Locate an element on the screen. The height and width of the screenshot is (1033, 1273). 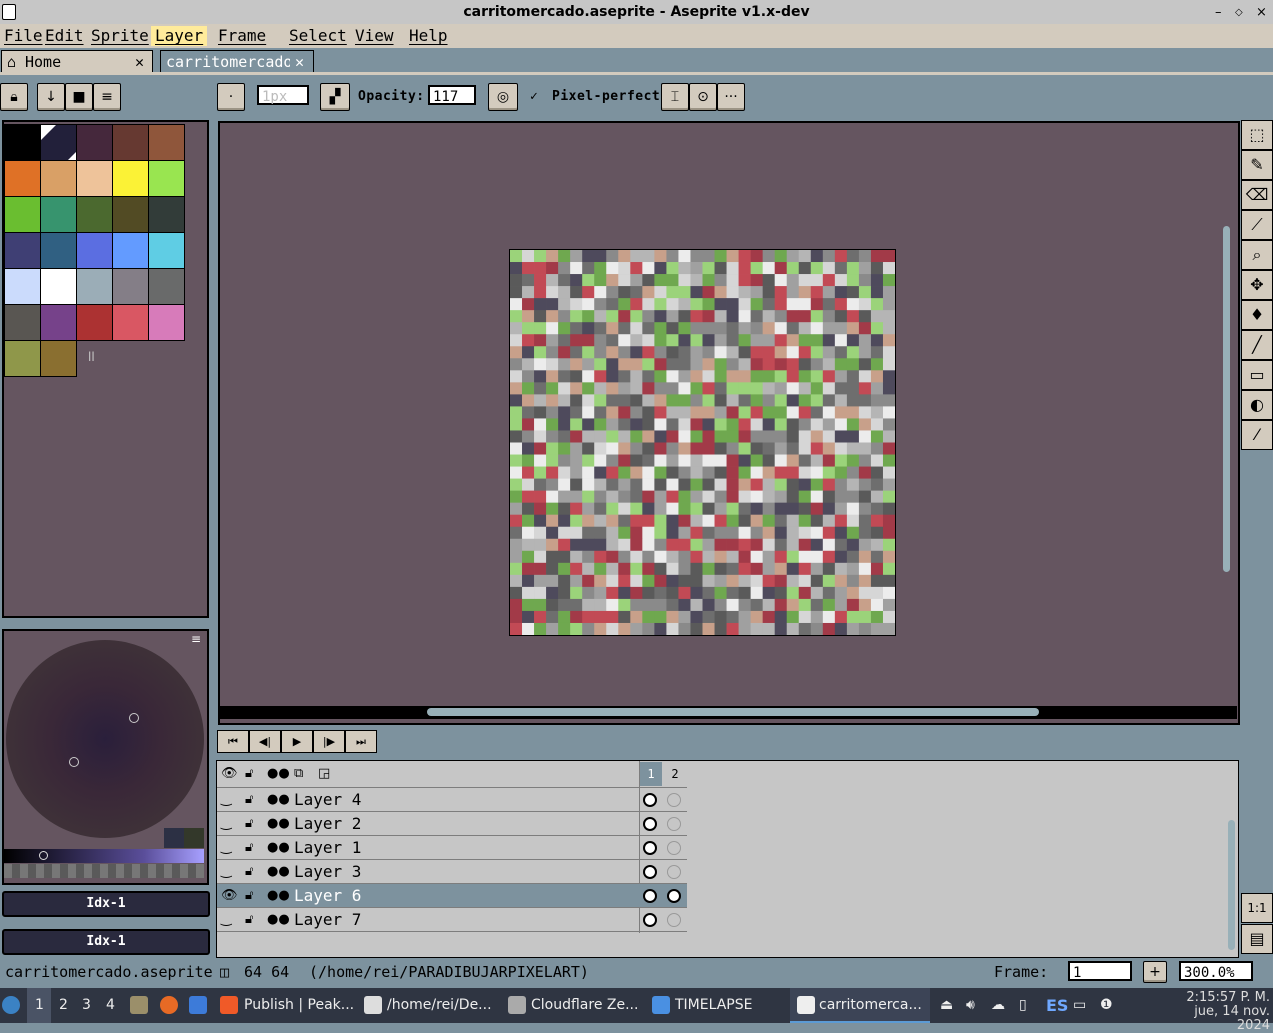
sprite-canvas is located at coordinates (702, 442).